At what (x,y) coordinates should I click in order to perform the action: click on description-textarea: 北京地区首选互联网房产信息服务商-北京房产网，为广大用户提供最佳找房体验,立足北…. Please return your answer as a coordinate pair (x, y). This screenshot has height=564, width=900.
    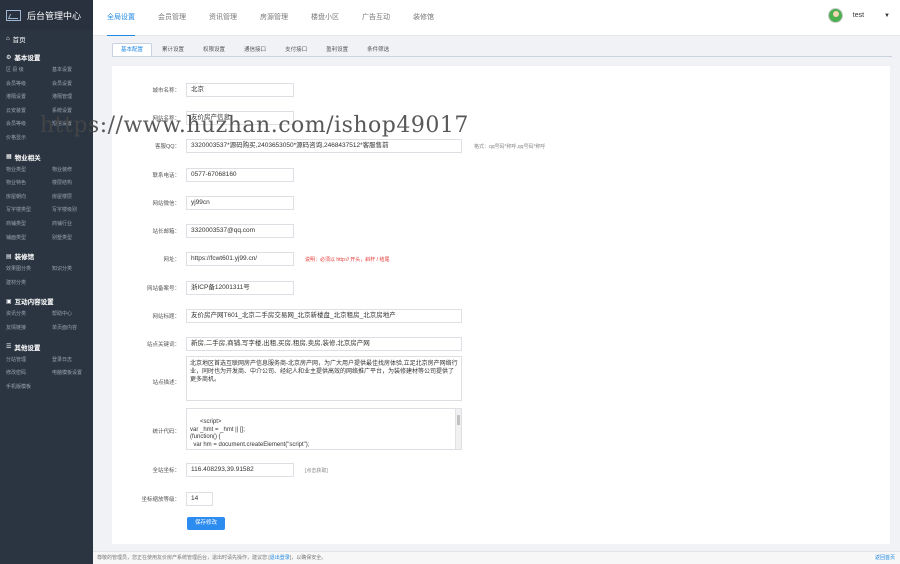
    Looking at the image, I should click on (324, 378).